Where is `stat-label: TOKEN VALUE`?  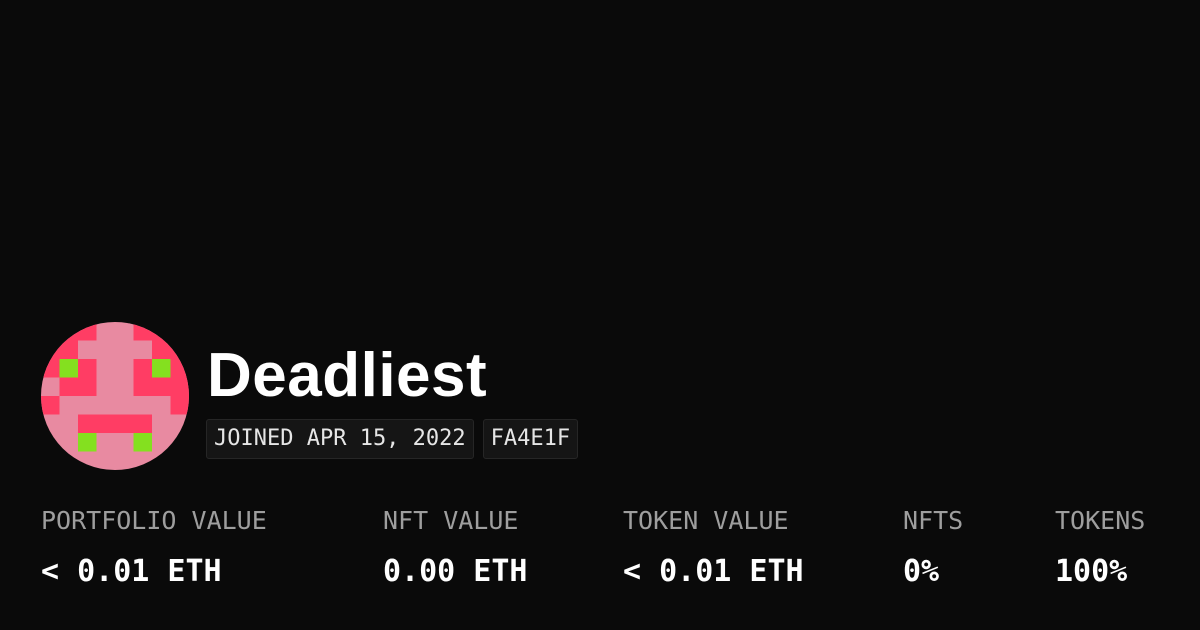 stat-label: TOKEN VALUE is located at coordinates (706, 520).